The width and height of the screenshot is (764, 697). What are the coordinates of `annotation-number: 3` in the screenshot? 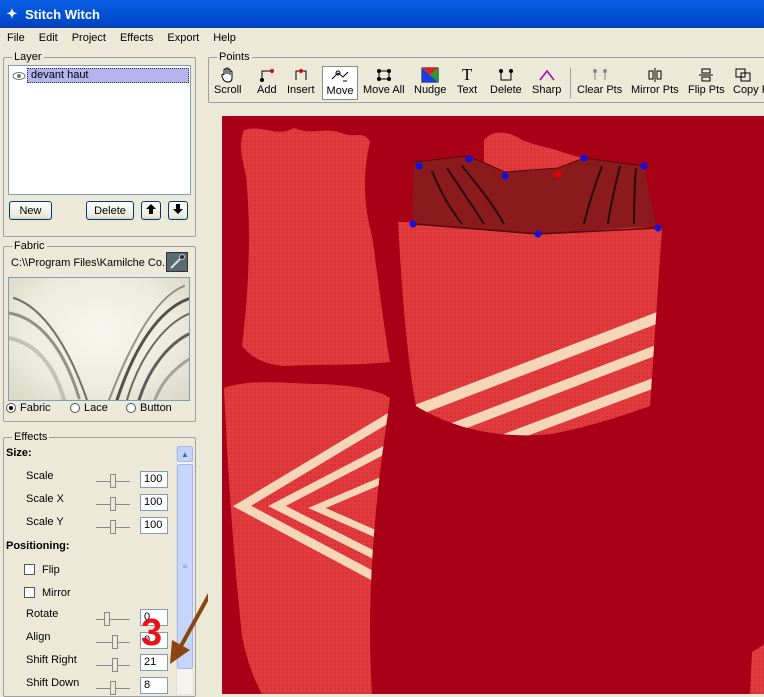 It's located at (152, 633).